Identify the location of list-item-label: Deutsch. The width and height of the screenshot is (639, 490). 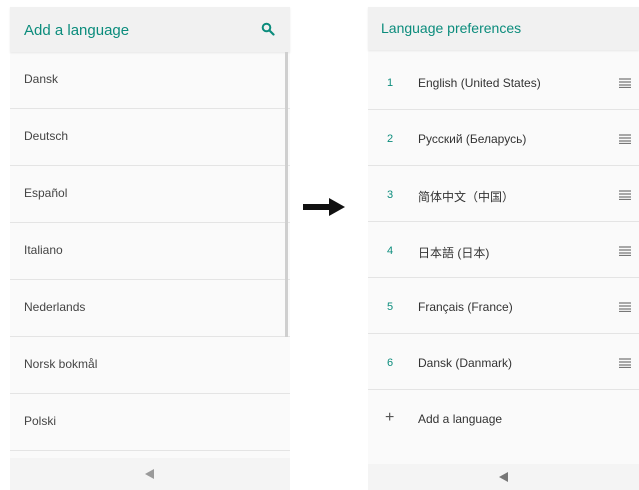
(46, 136).